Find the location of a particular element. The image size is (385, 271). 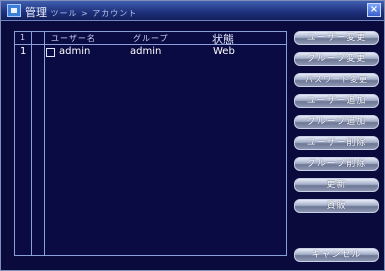

modify-user-button: ユーザー変更 is located at coordinates (336, 38).